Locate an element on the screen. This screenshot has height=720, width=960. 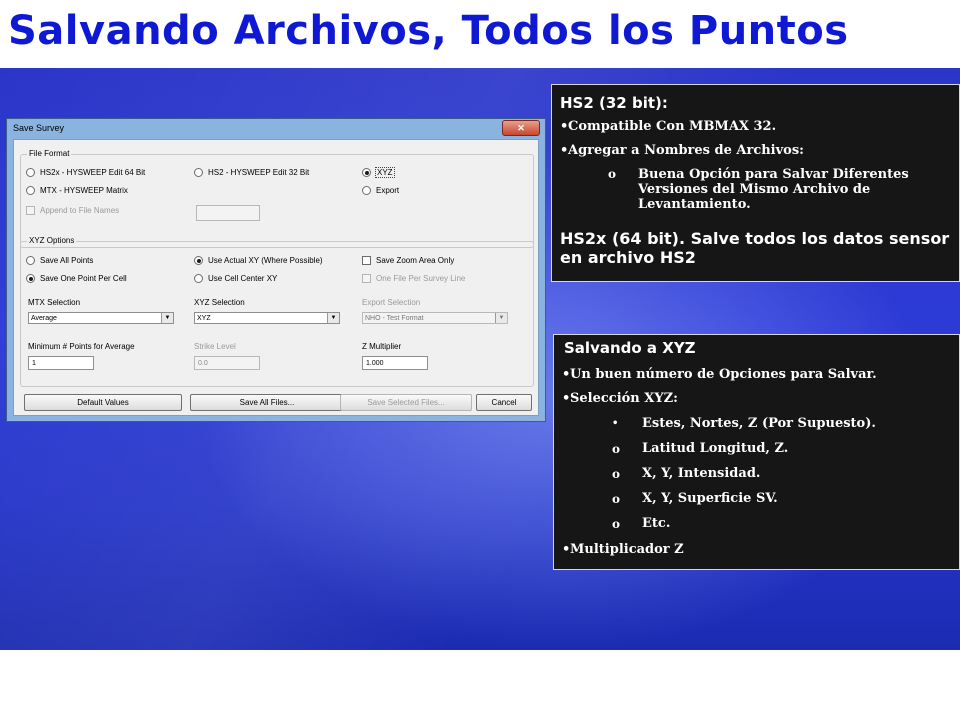
z-multiplier-label: Z Multiplier is located at coordinates (382, 346).